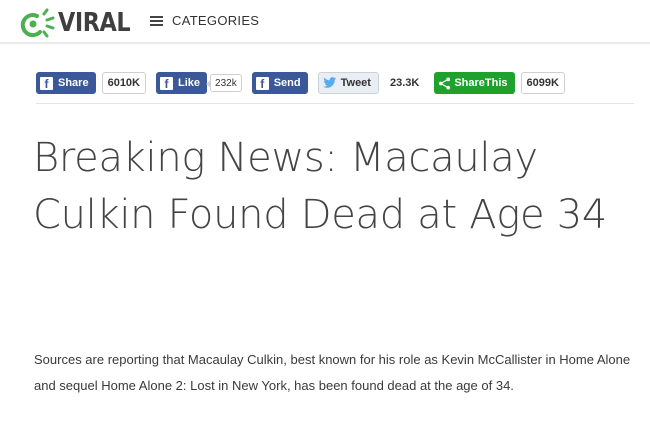  Describe the element at coordinates (224, 83) in the screenshot. I see `facebook-like-count: 232k` at that location.